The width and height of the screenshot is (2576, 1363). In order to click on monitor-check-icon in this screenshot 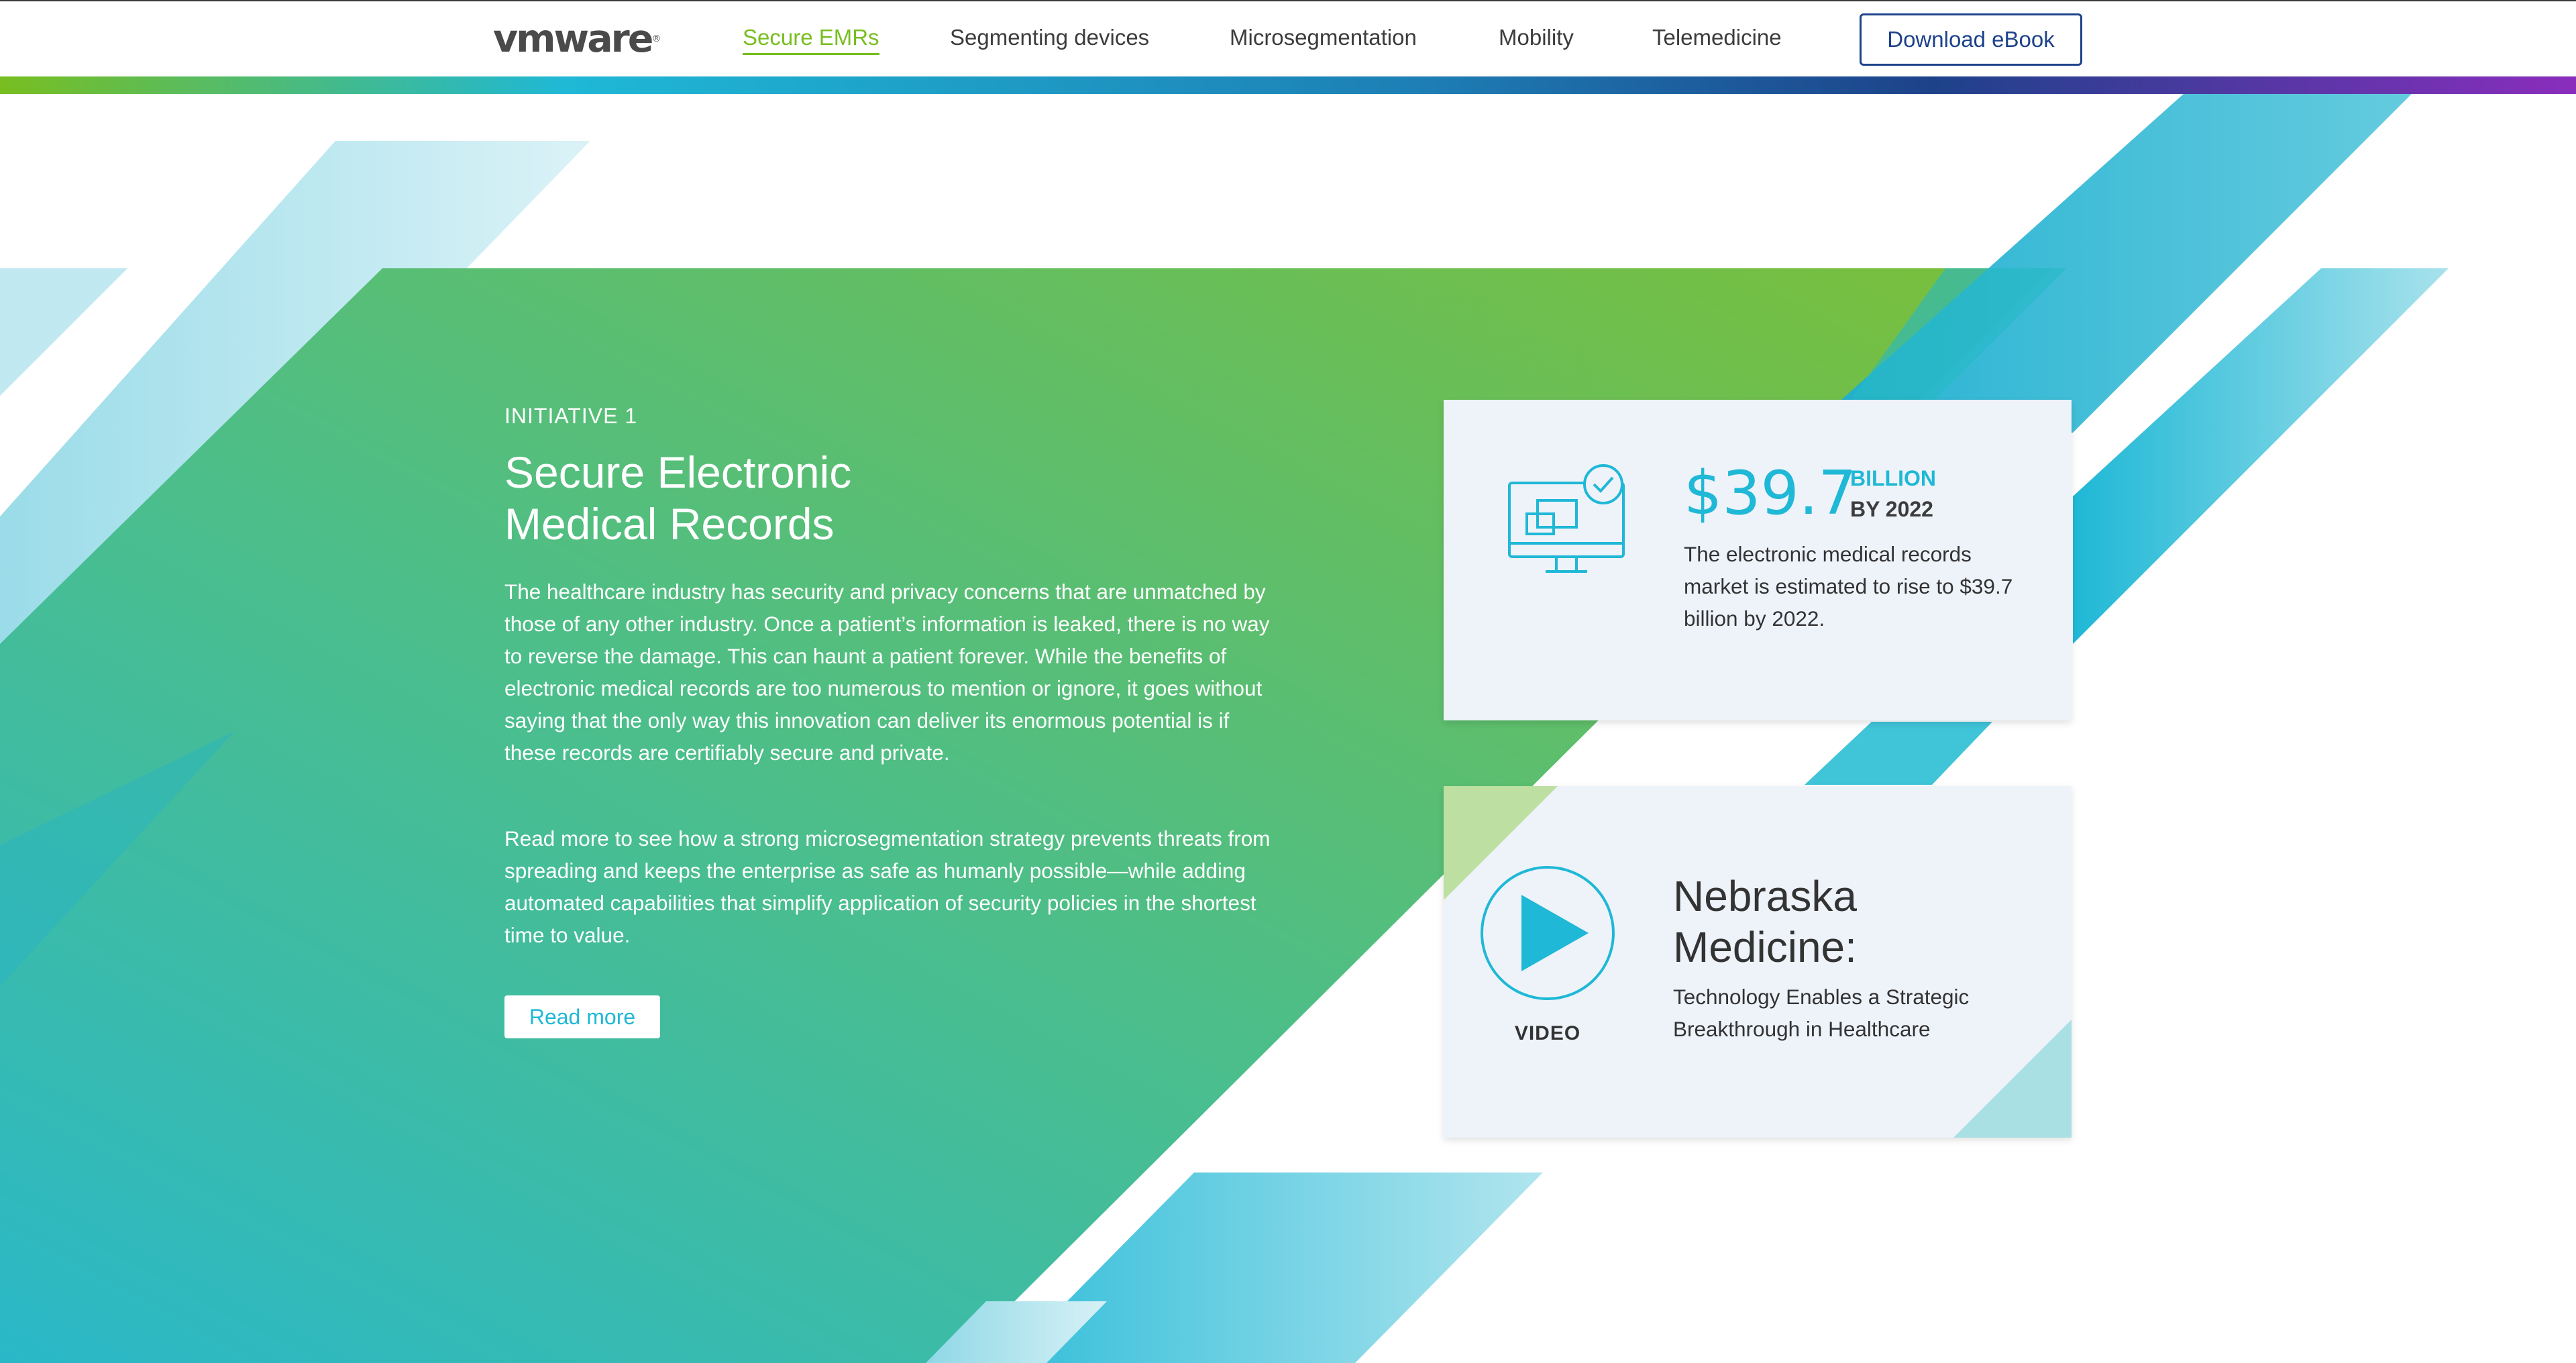, I will do `click(1566, 519)`.